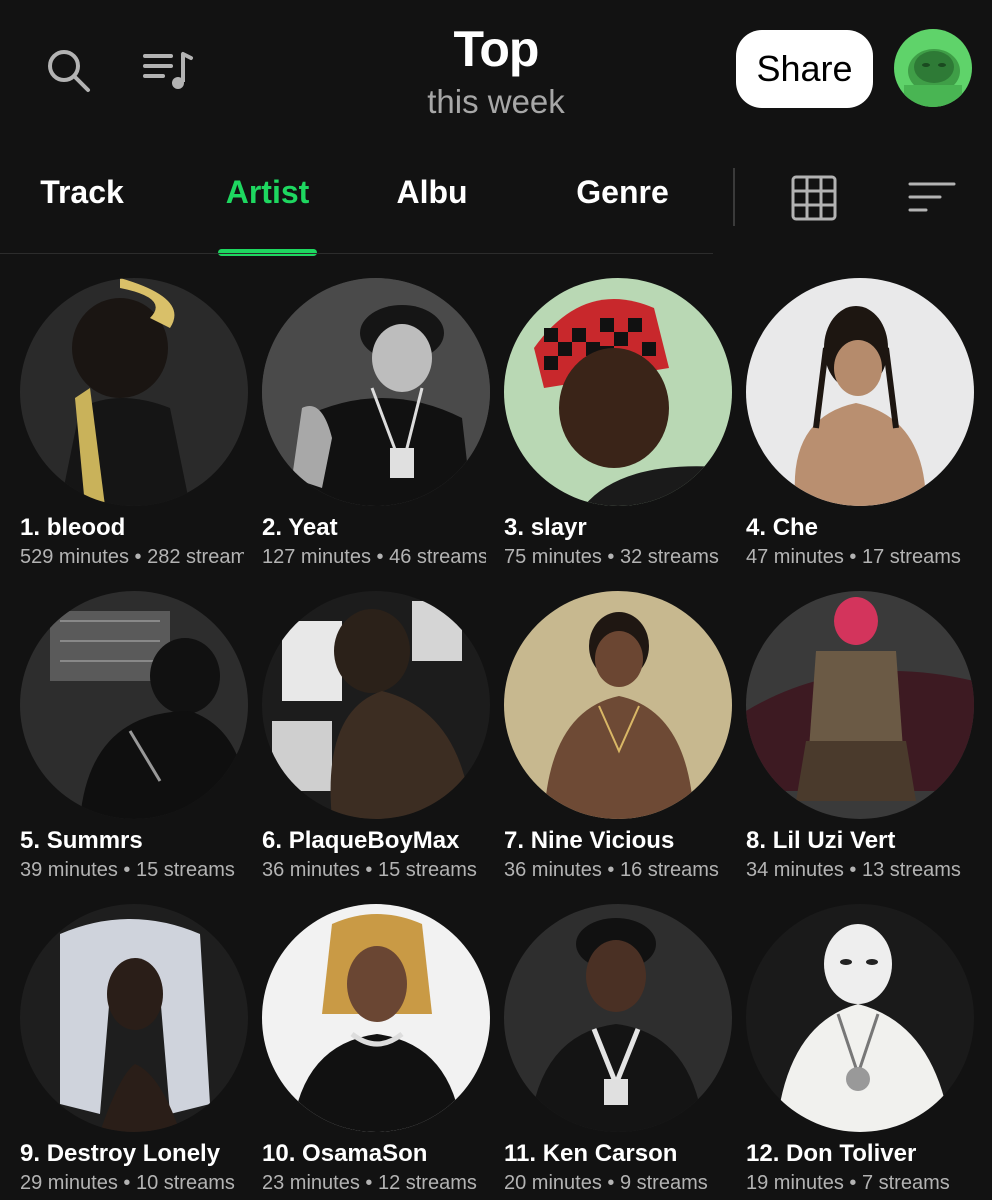 This screenshot has height=1200, width=992. I want to click on grid-view-button, so click(814, 198).